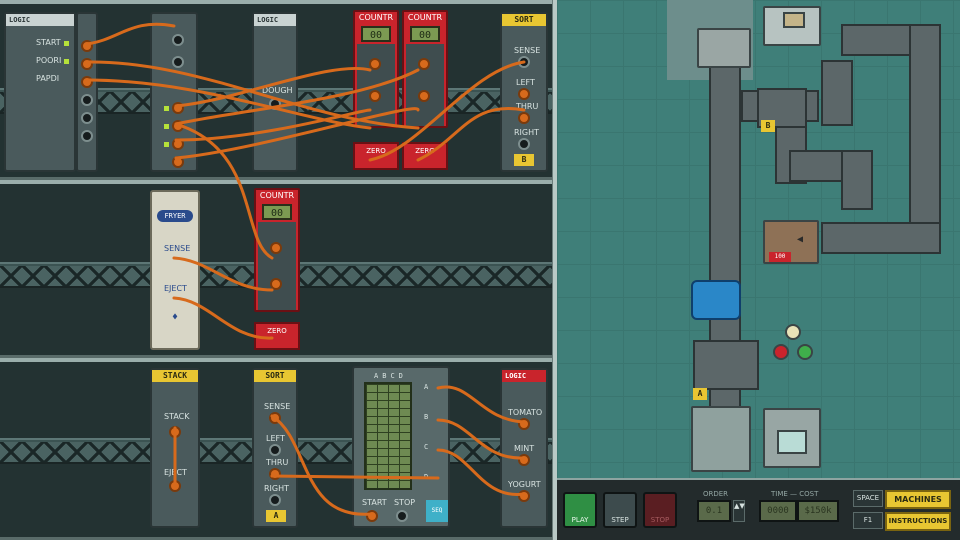 The image size is (960, 540). I want to click on sequencer-grid, so click(388, 436).